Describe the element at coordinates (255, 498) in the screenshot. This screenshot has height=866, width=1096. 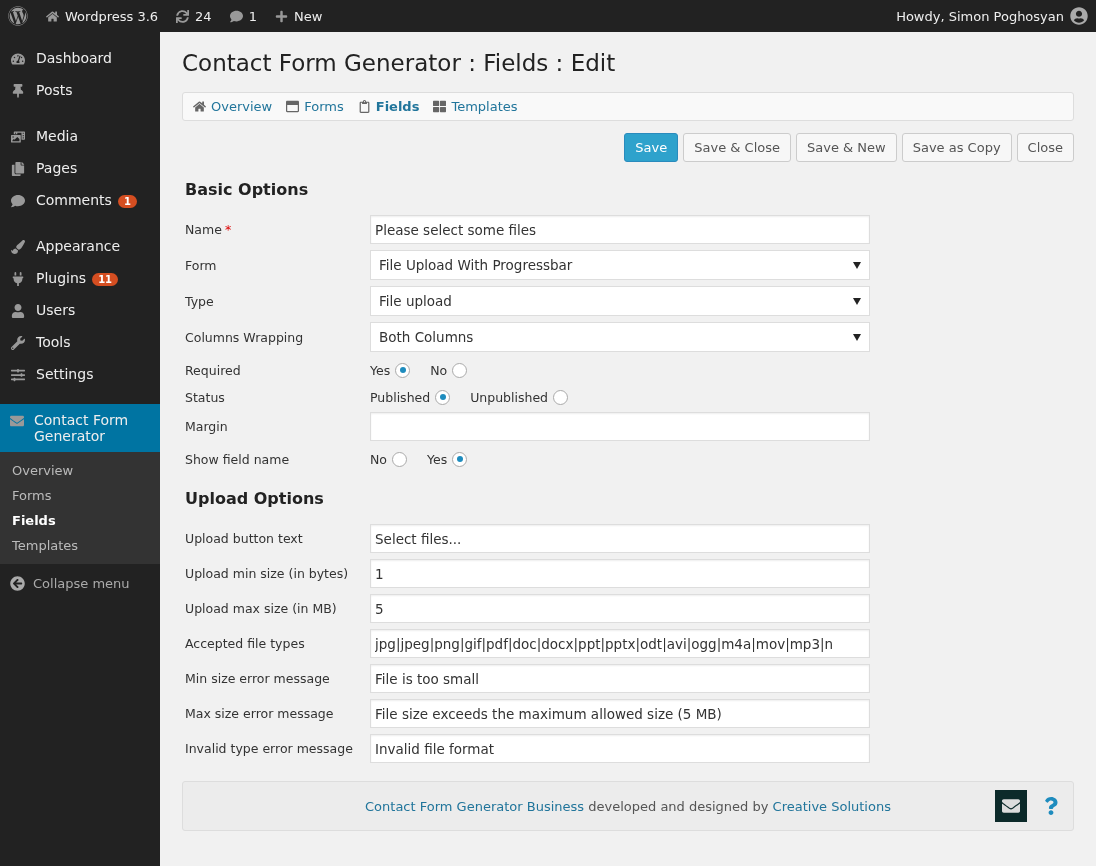
I see `section-title: Upload Options` at that location.